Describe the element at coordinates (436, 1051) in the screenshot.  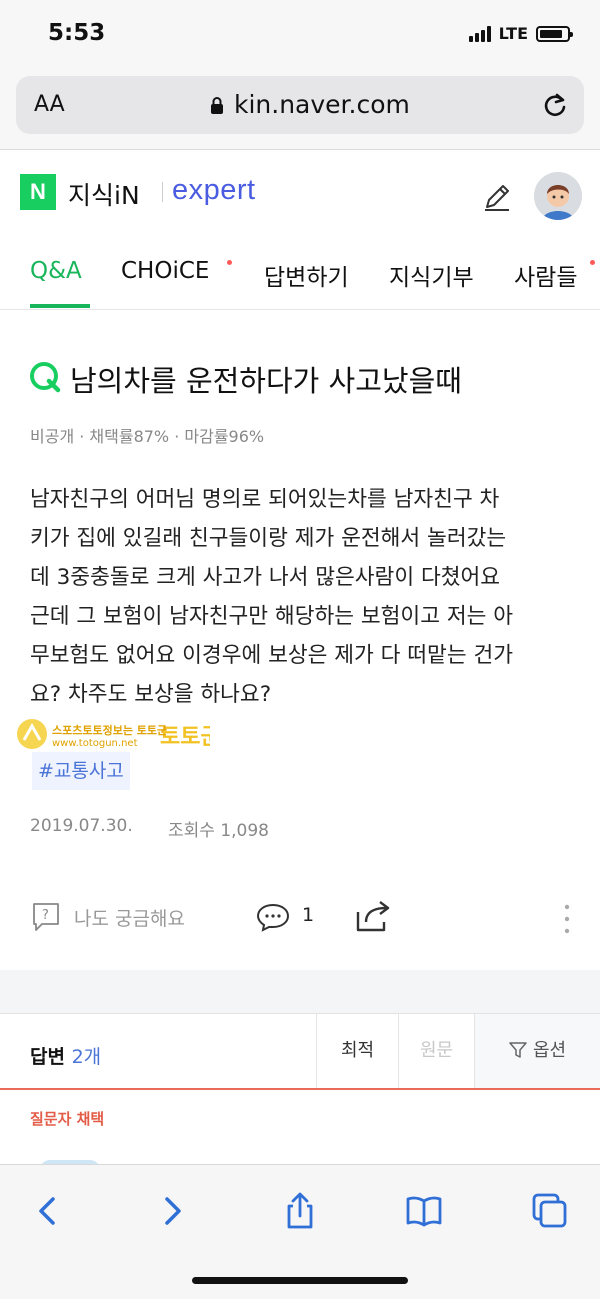
I see `sort-original-button: 원문` at that location.